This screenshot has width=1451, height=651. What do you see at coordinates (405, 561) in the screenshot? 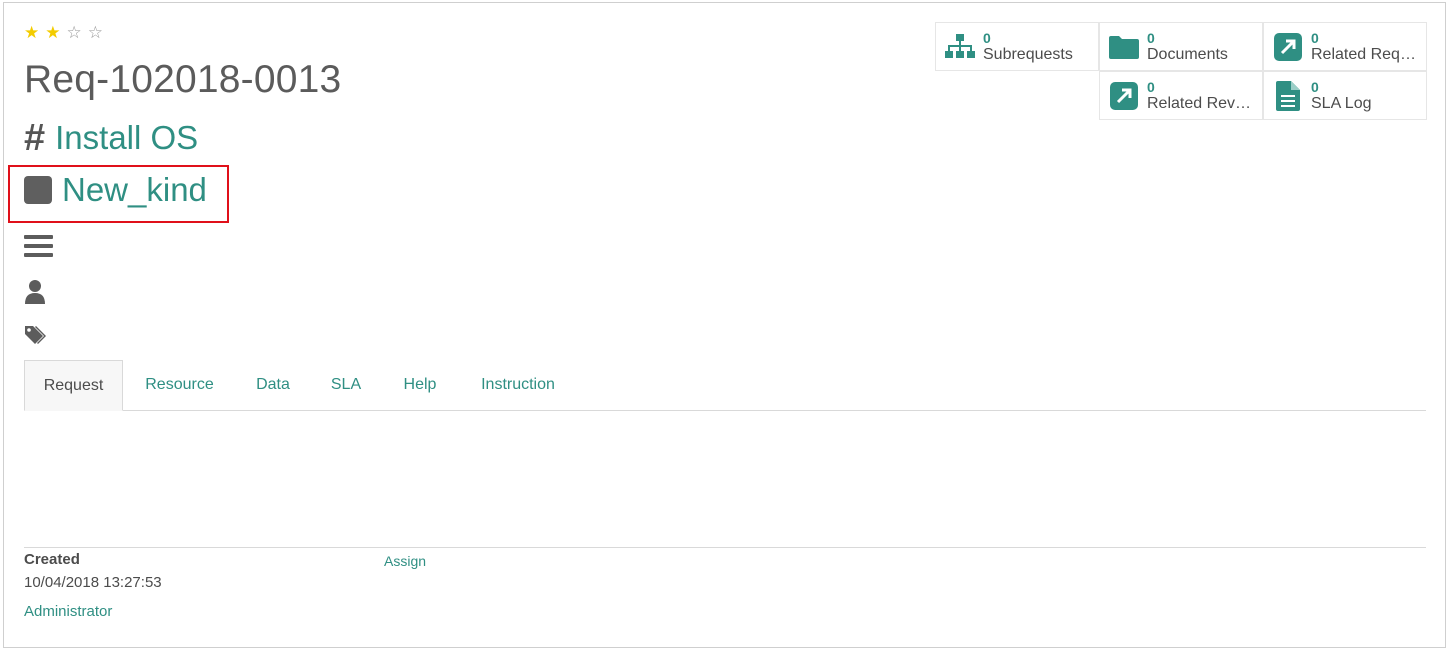
I see `assign-link: Assign` at bounding box center [405, 561].